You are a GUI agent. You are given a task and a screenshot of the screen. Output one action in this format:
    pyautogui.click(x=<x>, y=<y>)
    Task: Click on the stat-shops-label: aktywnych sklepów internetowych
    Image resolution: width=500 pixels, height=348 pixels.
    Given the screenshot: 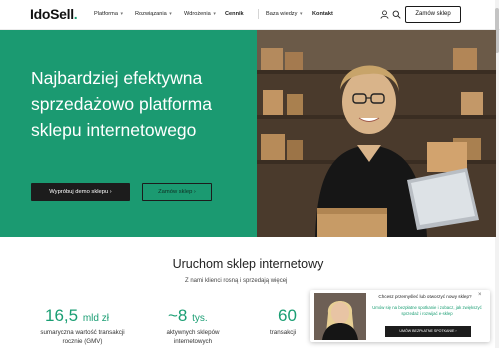 What is the action you would take?
    pyautogui.click(x=193, y=337)
    